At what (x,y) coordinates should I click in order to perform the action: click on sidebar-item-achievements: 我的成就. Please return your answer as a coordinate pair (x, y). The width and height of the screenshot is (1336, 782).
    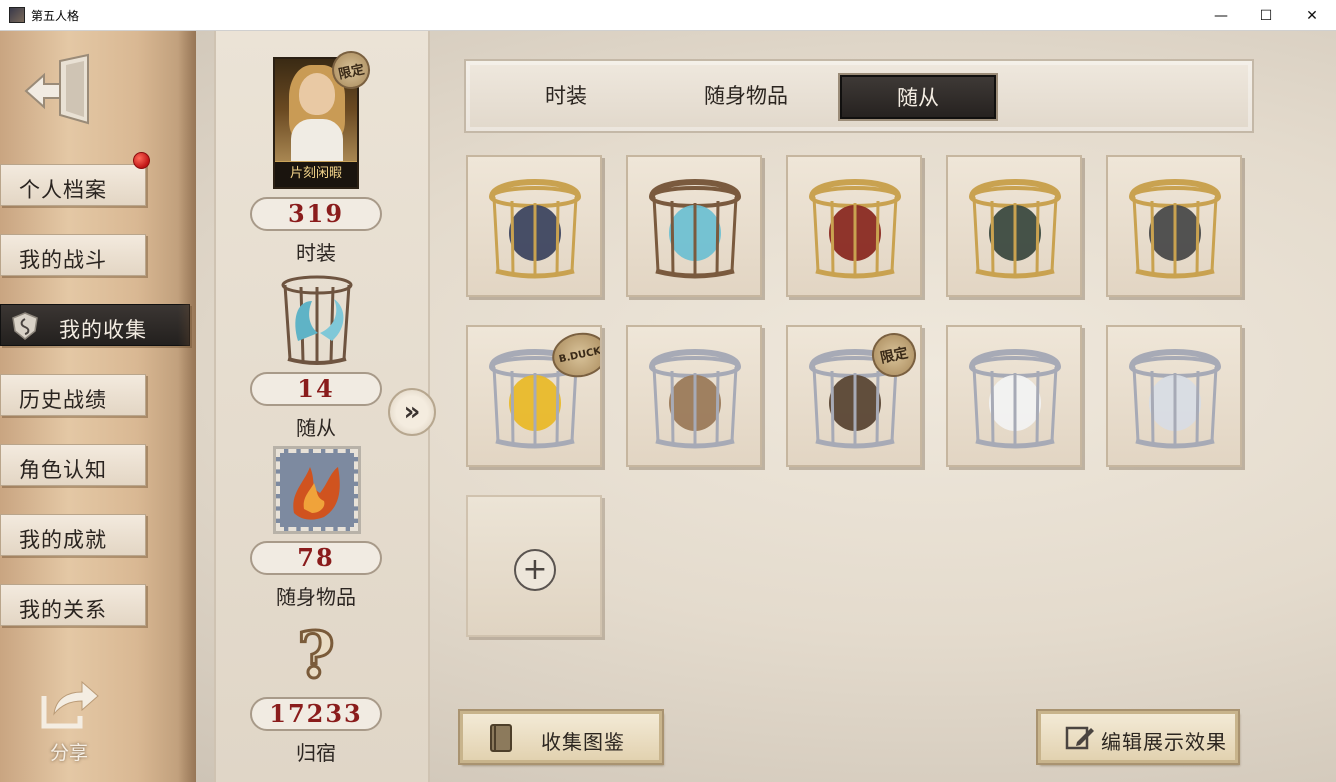
    Looking at the image, I should click on (73, 535).